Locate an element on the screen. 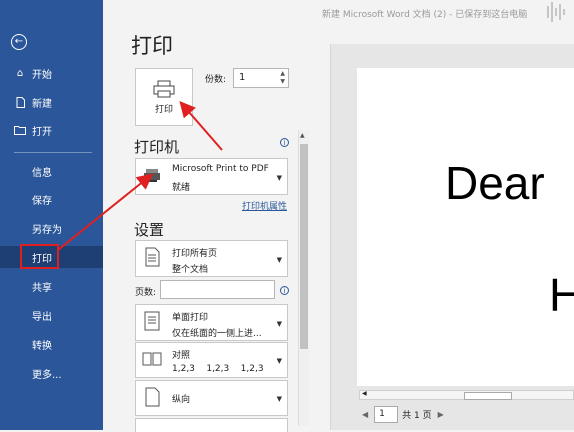  collate-sub: 1,2,3 1,2,3 1,2,3 is located at coordinates (218, 369).